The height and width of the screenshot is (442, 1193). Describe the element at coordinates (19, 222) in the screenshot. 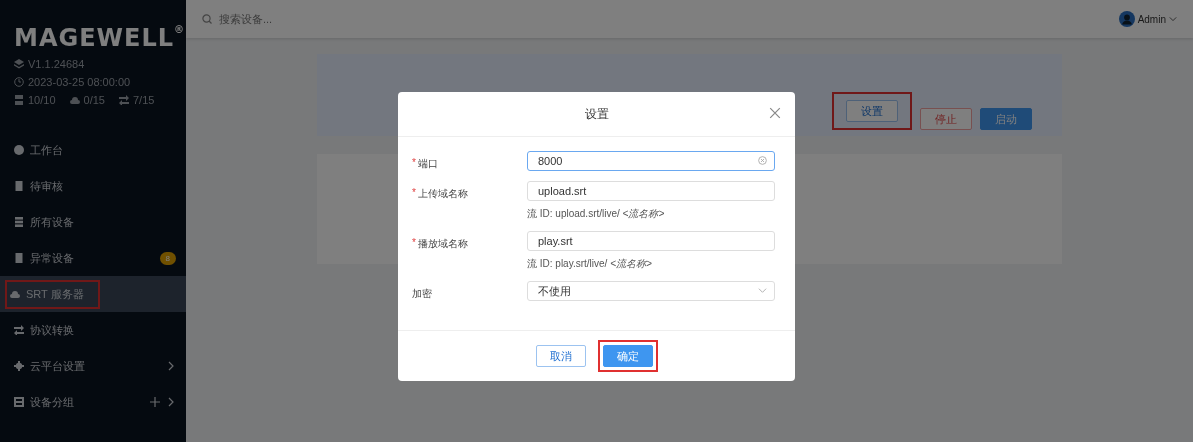

I see `list-icon` at that location.